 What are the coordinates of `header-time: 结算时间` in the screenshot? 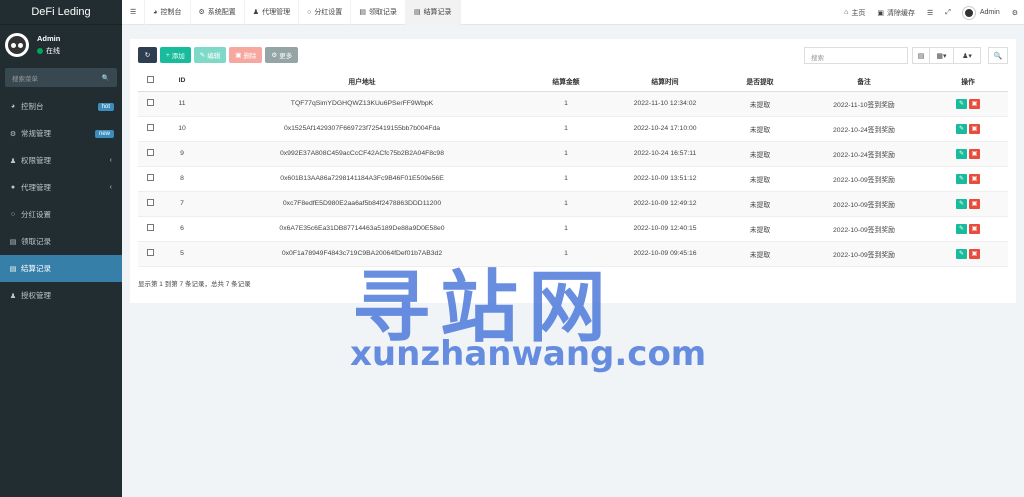 It's located at (665, 81).